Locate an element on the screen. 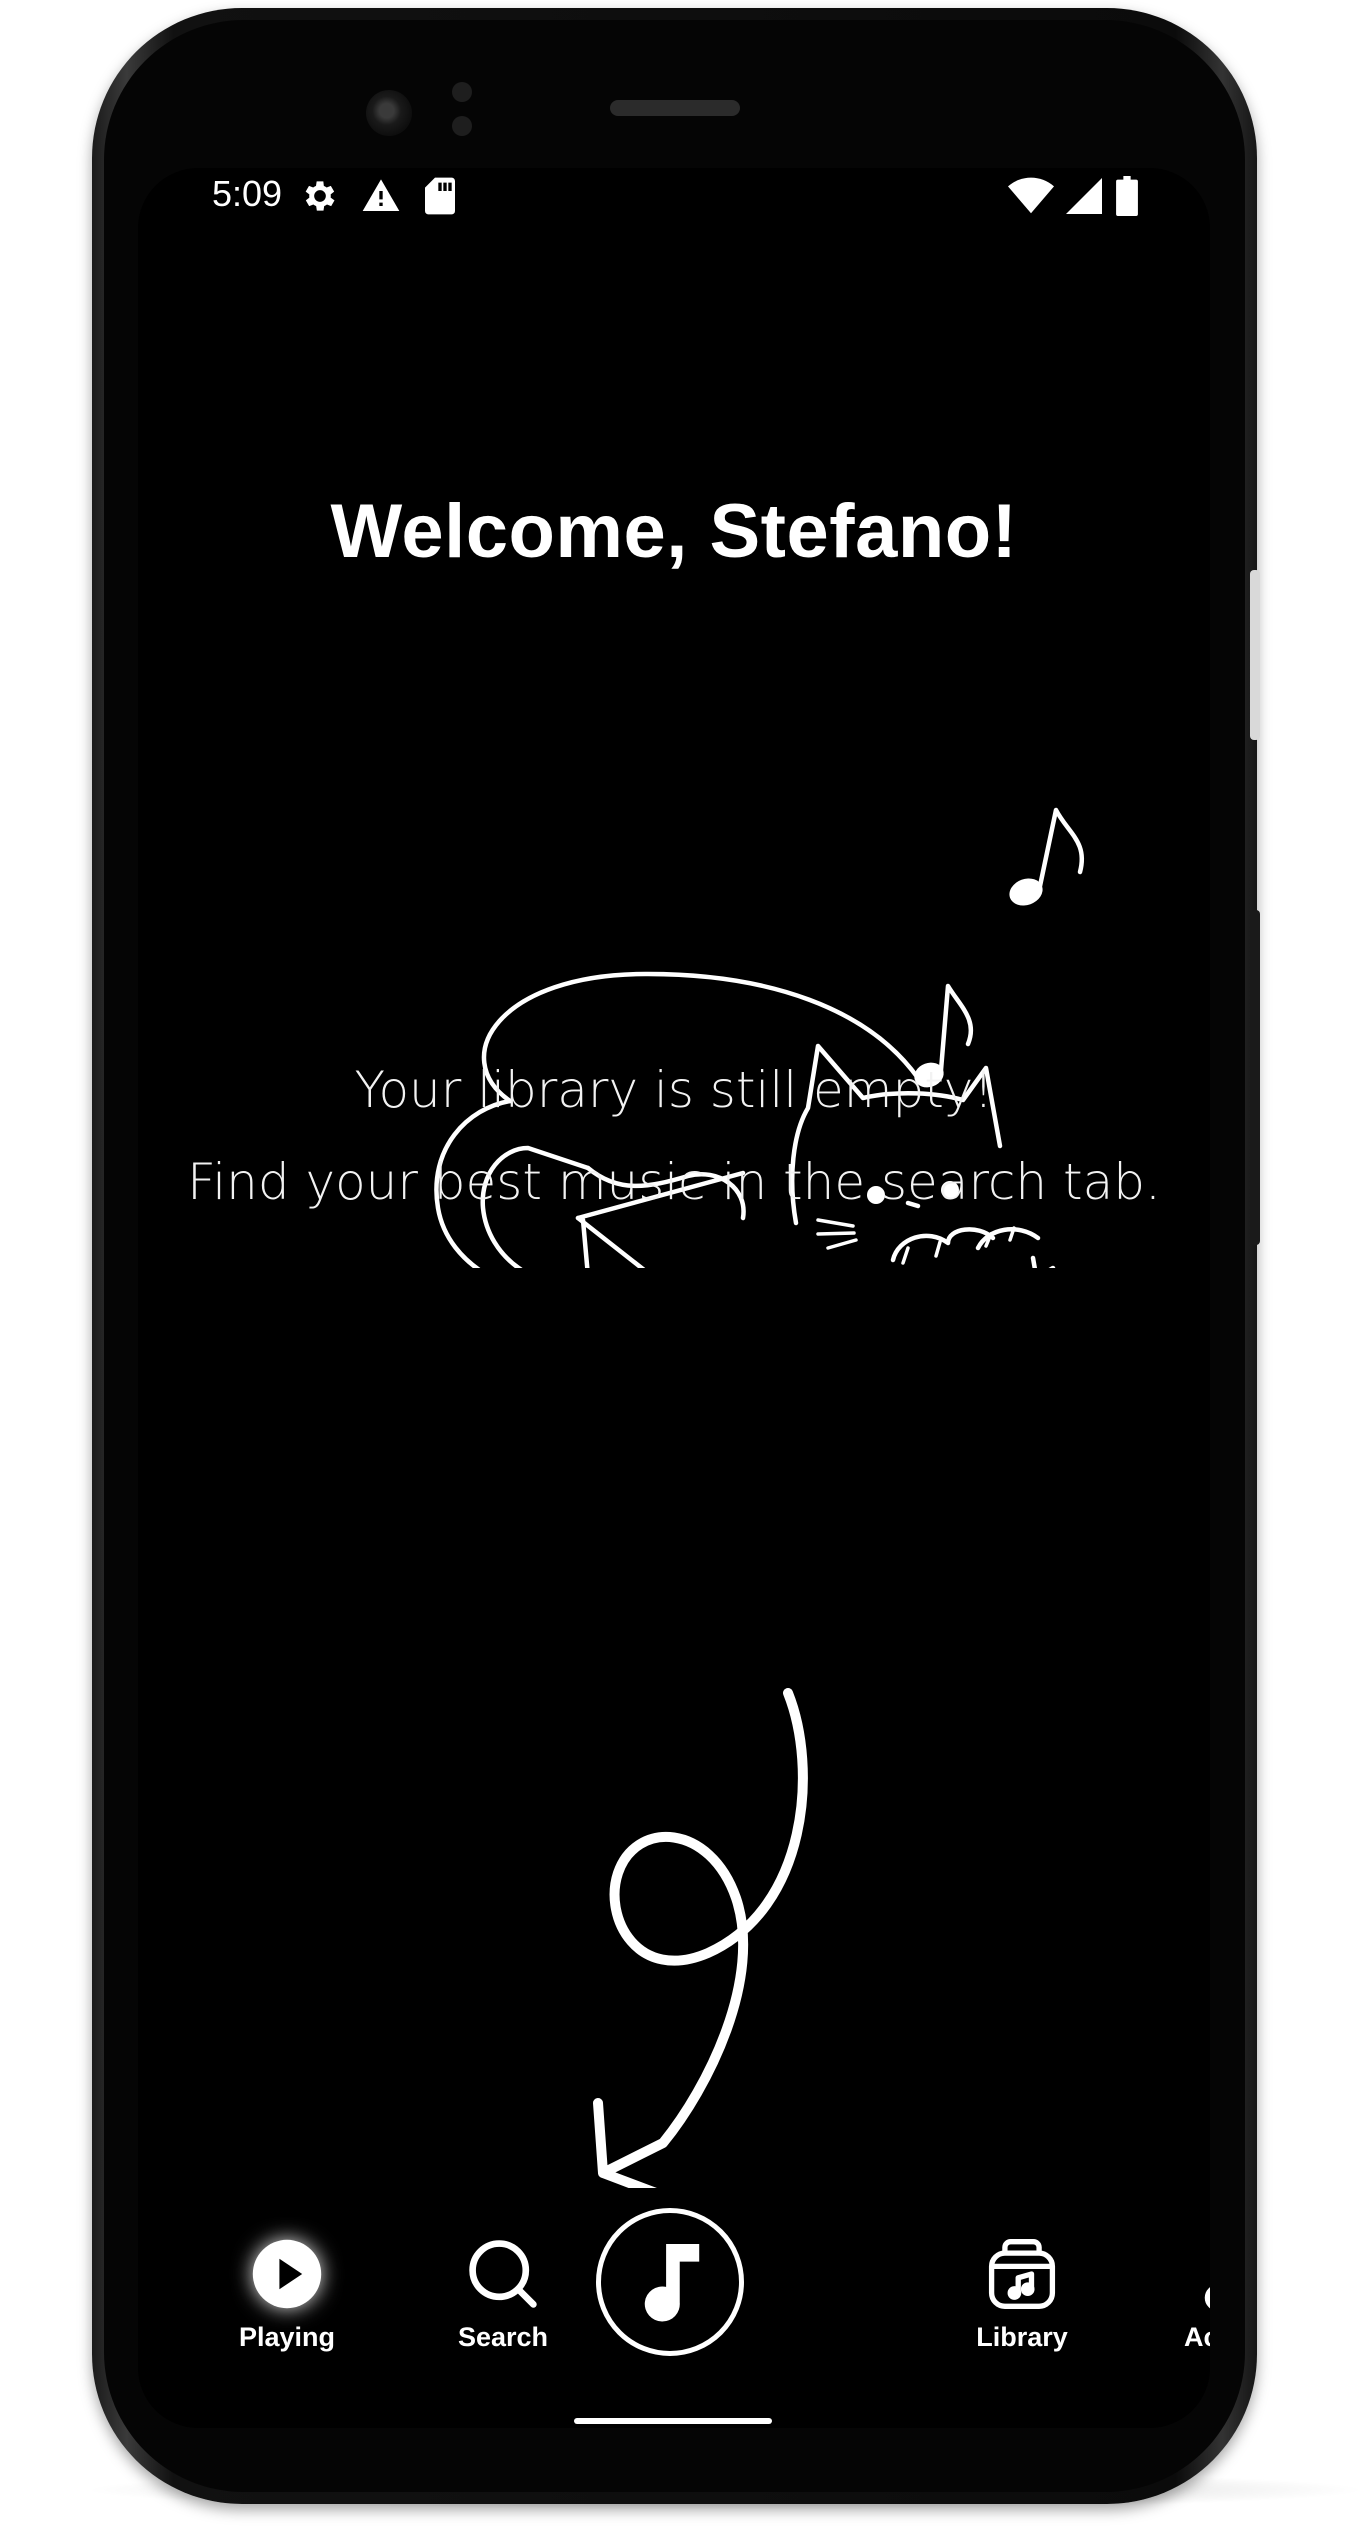  nav-library: Library is located at coordinates (1022, 2270).